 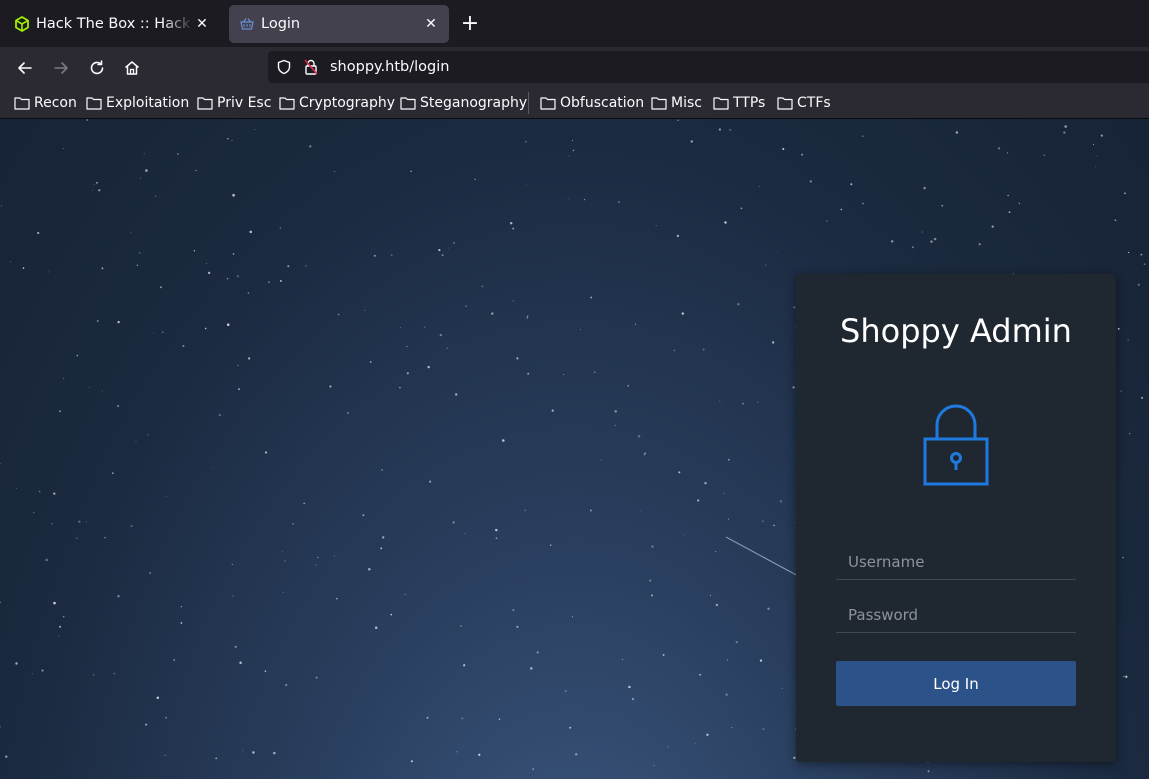 I want to click on login-button: Log In, so click(x=956, y=683).